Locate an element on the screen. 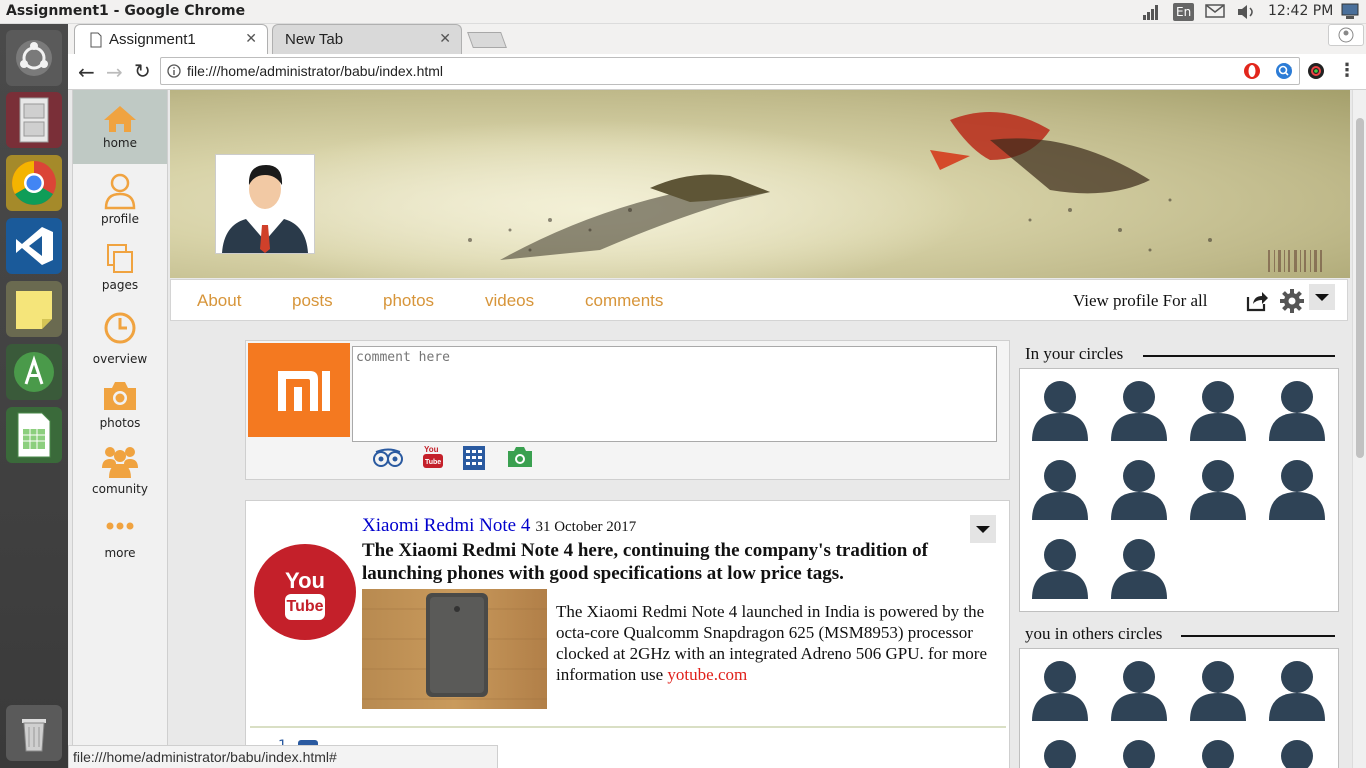 This screenshot has height=768, width=1366. sidebar-item-home: home is located at coordinates (120, 127).